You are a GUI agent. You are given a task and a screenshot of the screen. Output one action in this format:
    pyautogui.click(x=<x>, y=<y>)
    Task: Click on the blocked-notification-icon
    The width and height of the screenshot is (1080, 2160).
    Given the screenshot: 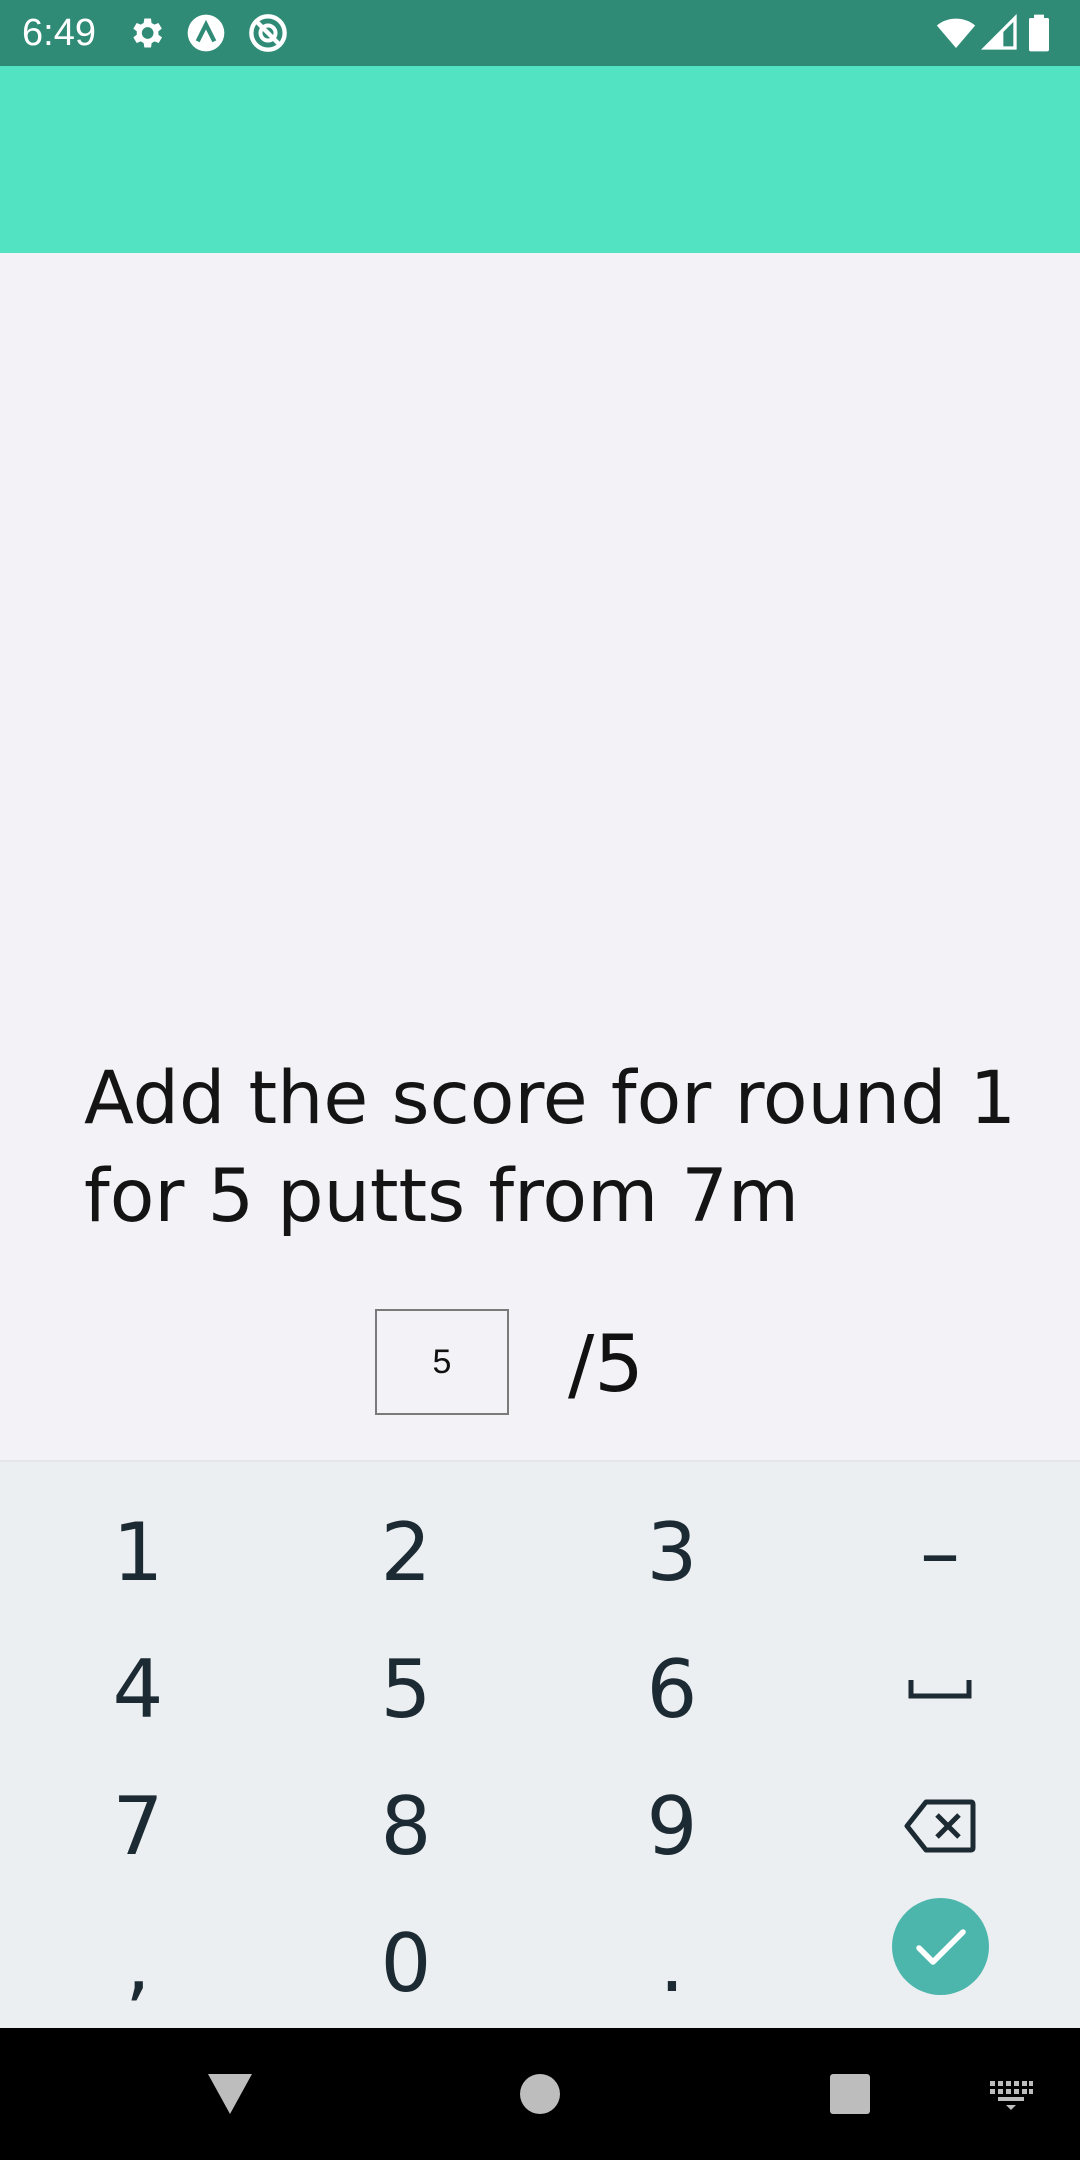 What is the action you would take?
    pyautogui.click(x=268, y=33)
    